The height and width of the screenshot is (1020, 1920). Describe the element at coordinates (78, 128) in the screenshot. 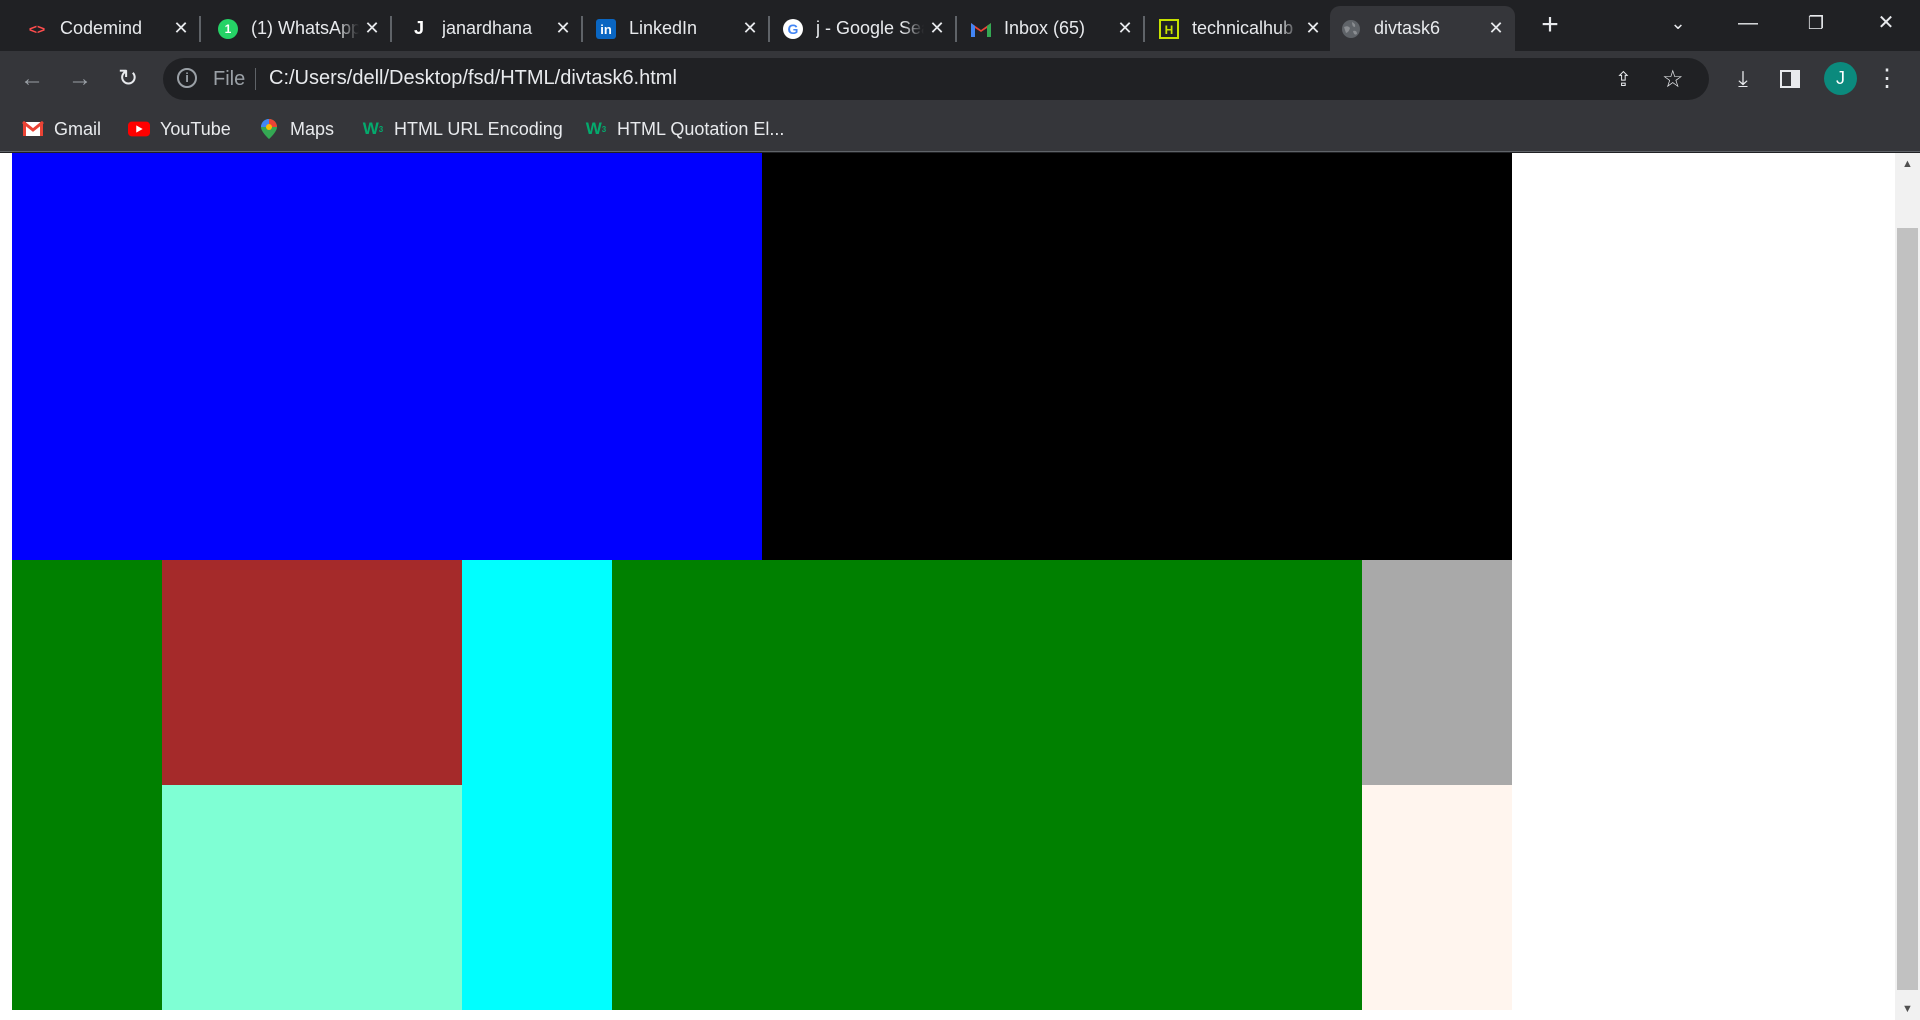

I see `bookmark-label: Gmail` at that location.